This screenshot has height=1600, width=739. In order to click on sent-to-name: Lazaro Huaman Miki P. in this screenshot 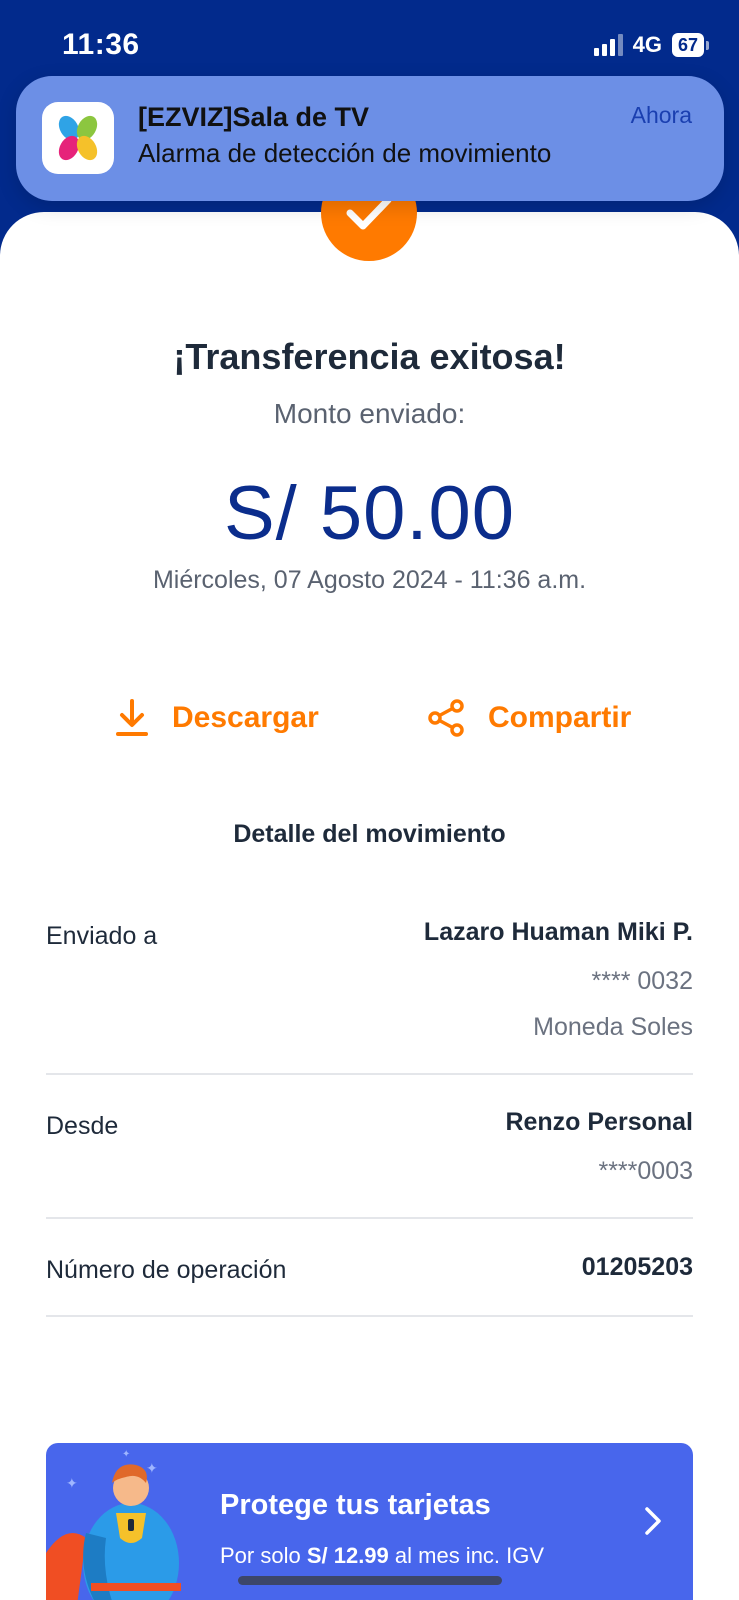, I will do `click(558, 932)`.